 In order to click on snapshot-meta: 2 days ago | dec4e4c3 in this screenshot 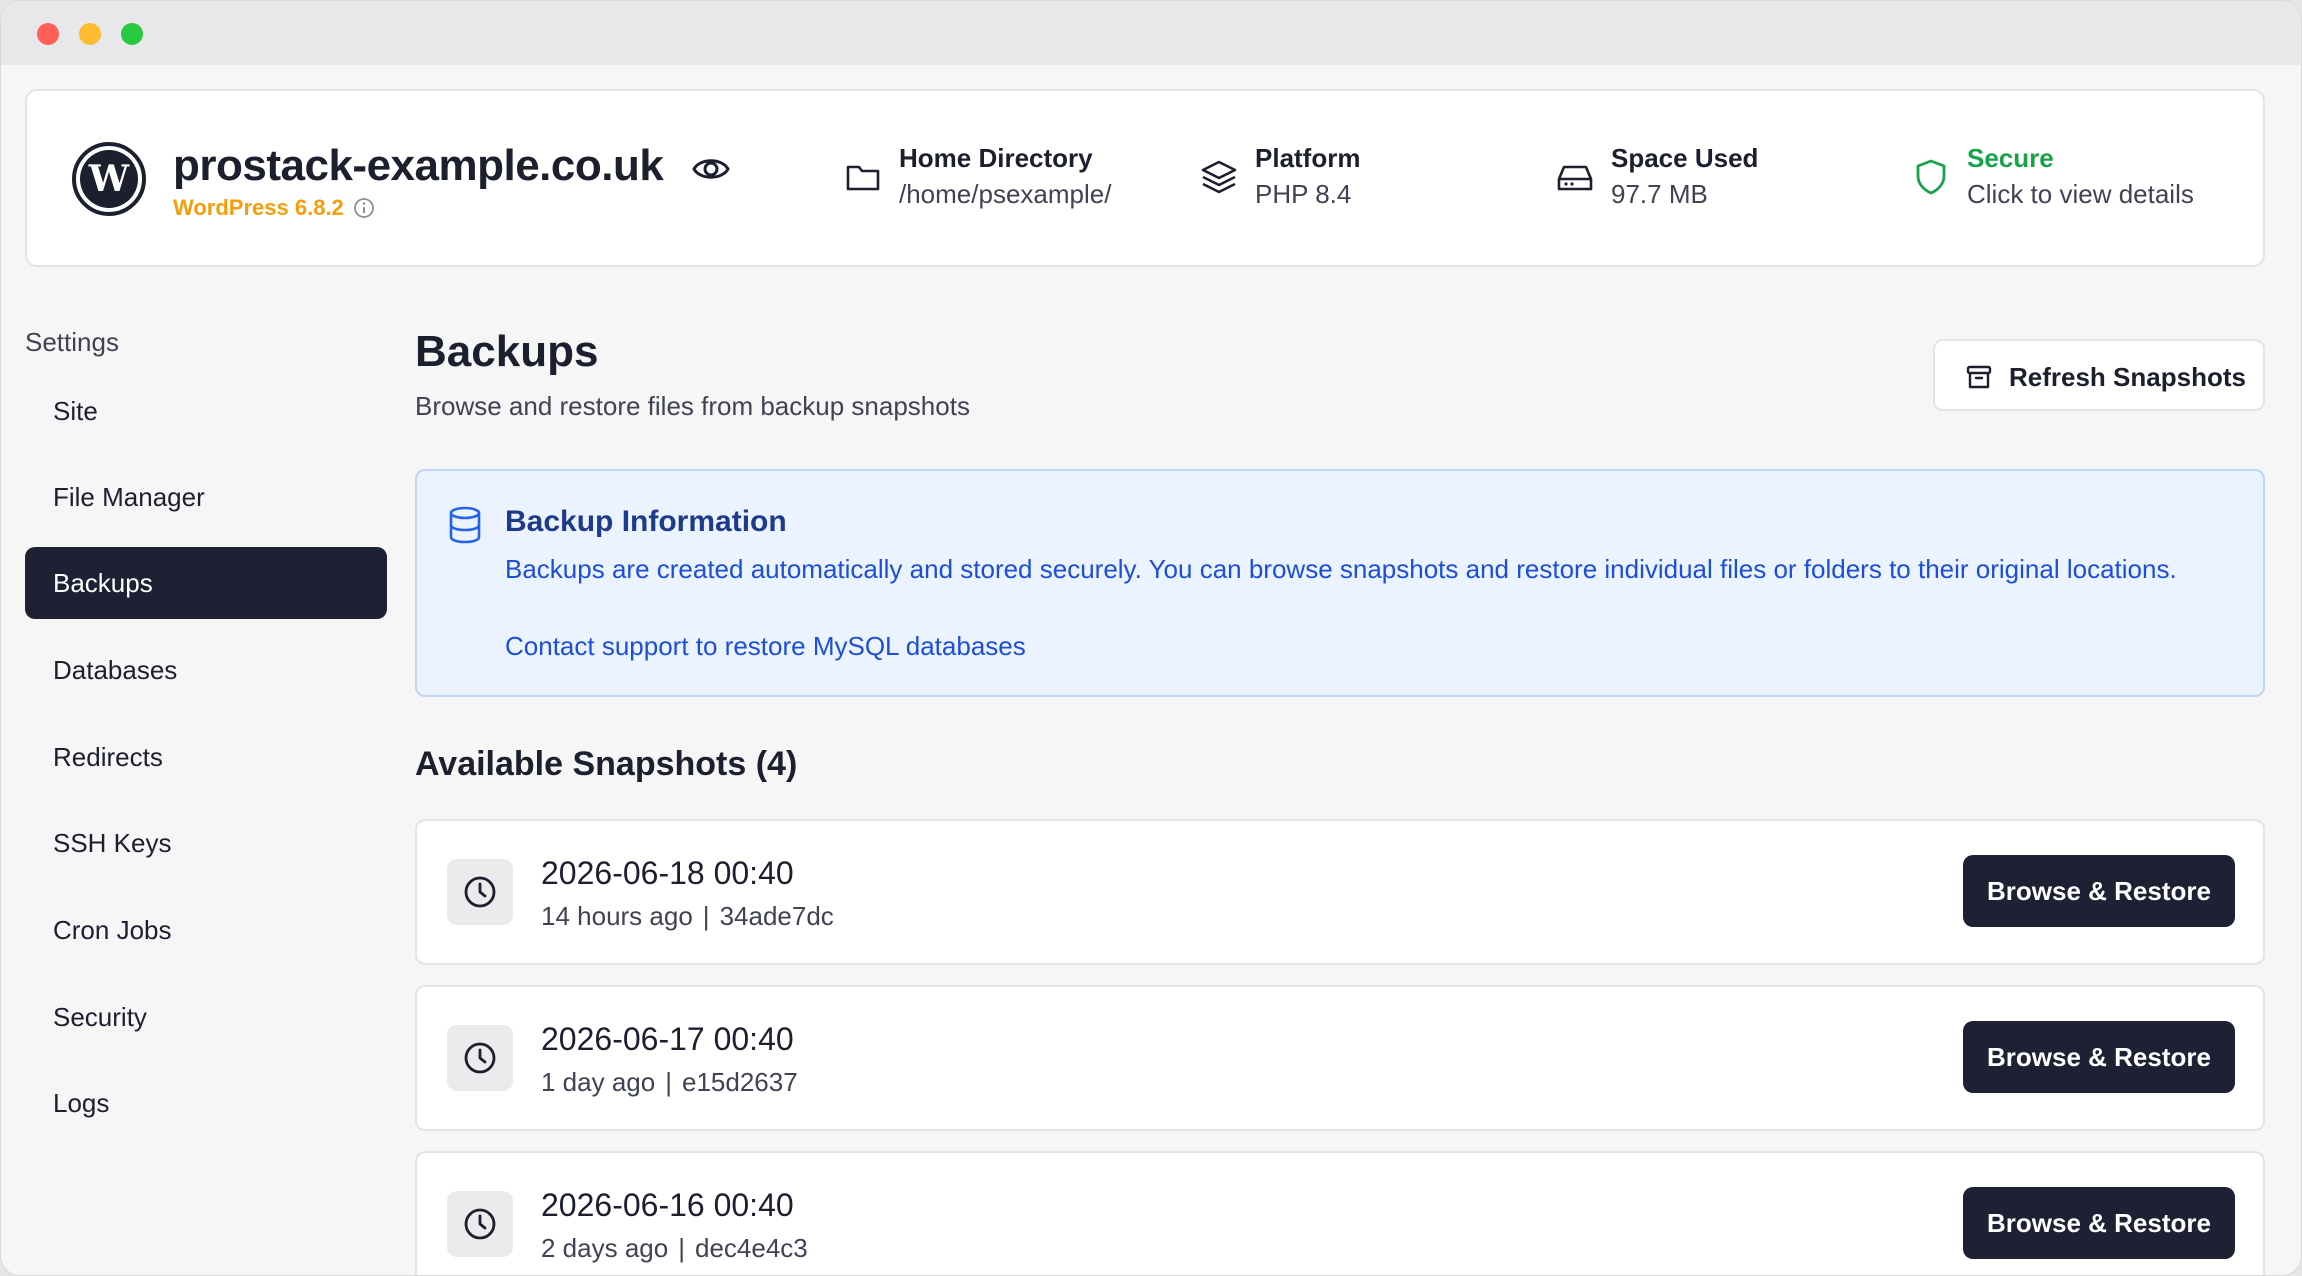, I will do `click(674, 1248)`.